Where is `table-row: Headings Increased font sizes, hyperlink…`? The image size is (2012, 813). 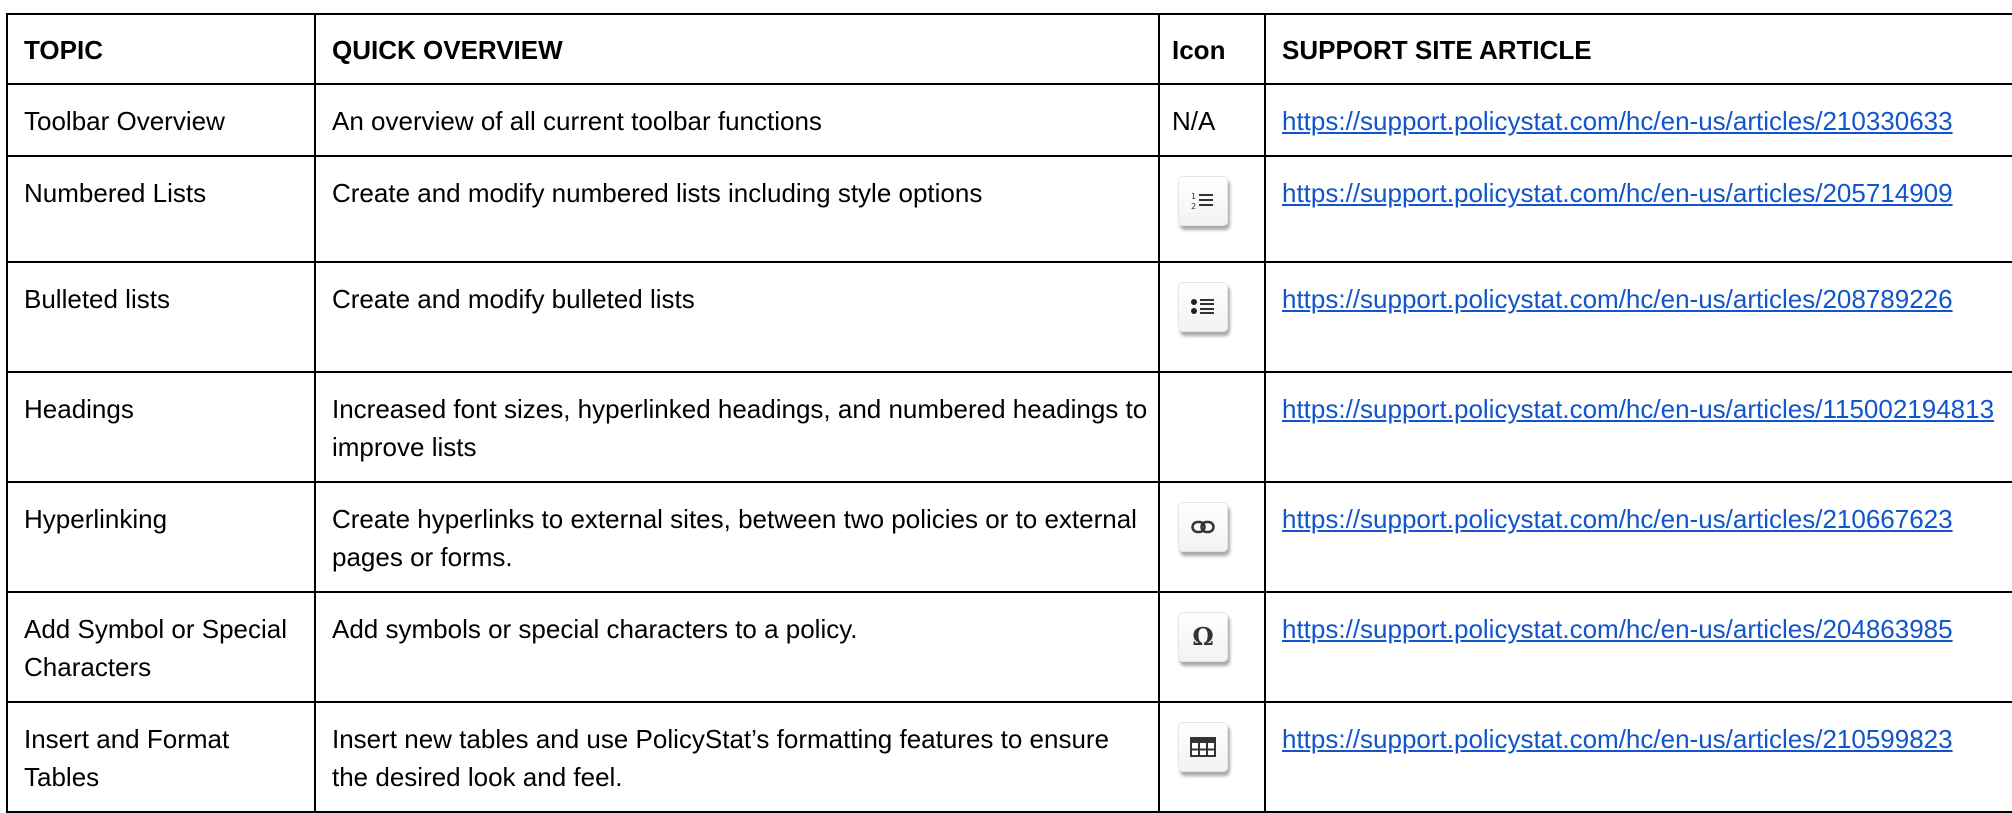
table-row: Headings Increased font sizes, hyperlink… is located at coordinates (1009, 427).